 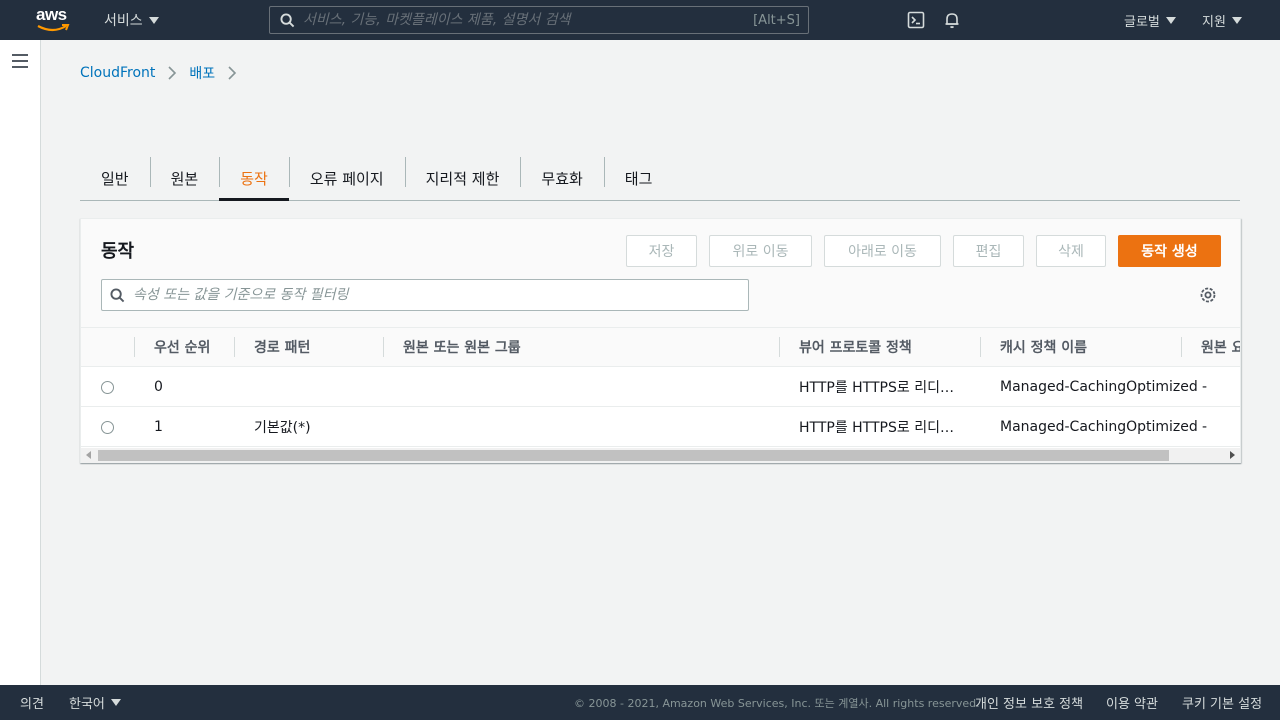 What do you see at coordinates (184, 178) in the screenshot?
I see `tab-origins: 원본` at bounding box center [184, 178].